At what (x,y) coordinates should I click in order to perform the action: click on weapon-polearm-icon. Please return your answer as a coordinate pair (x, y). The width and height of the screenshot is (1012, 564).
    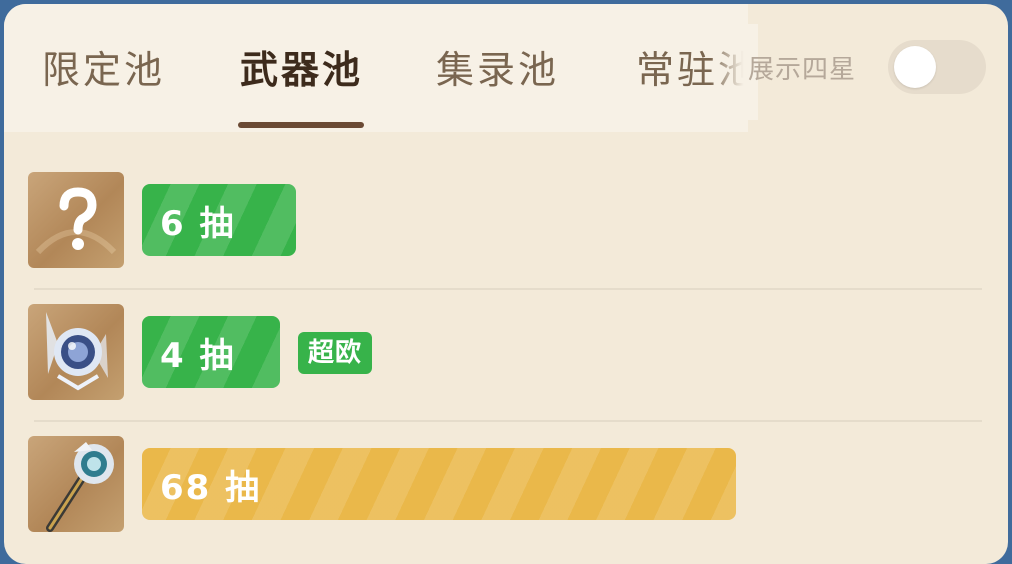
    Looking at the image, I should click on (80, 487).